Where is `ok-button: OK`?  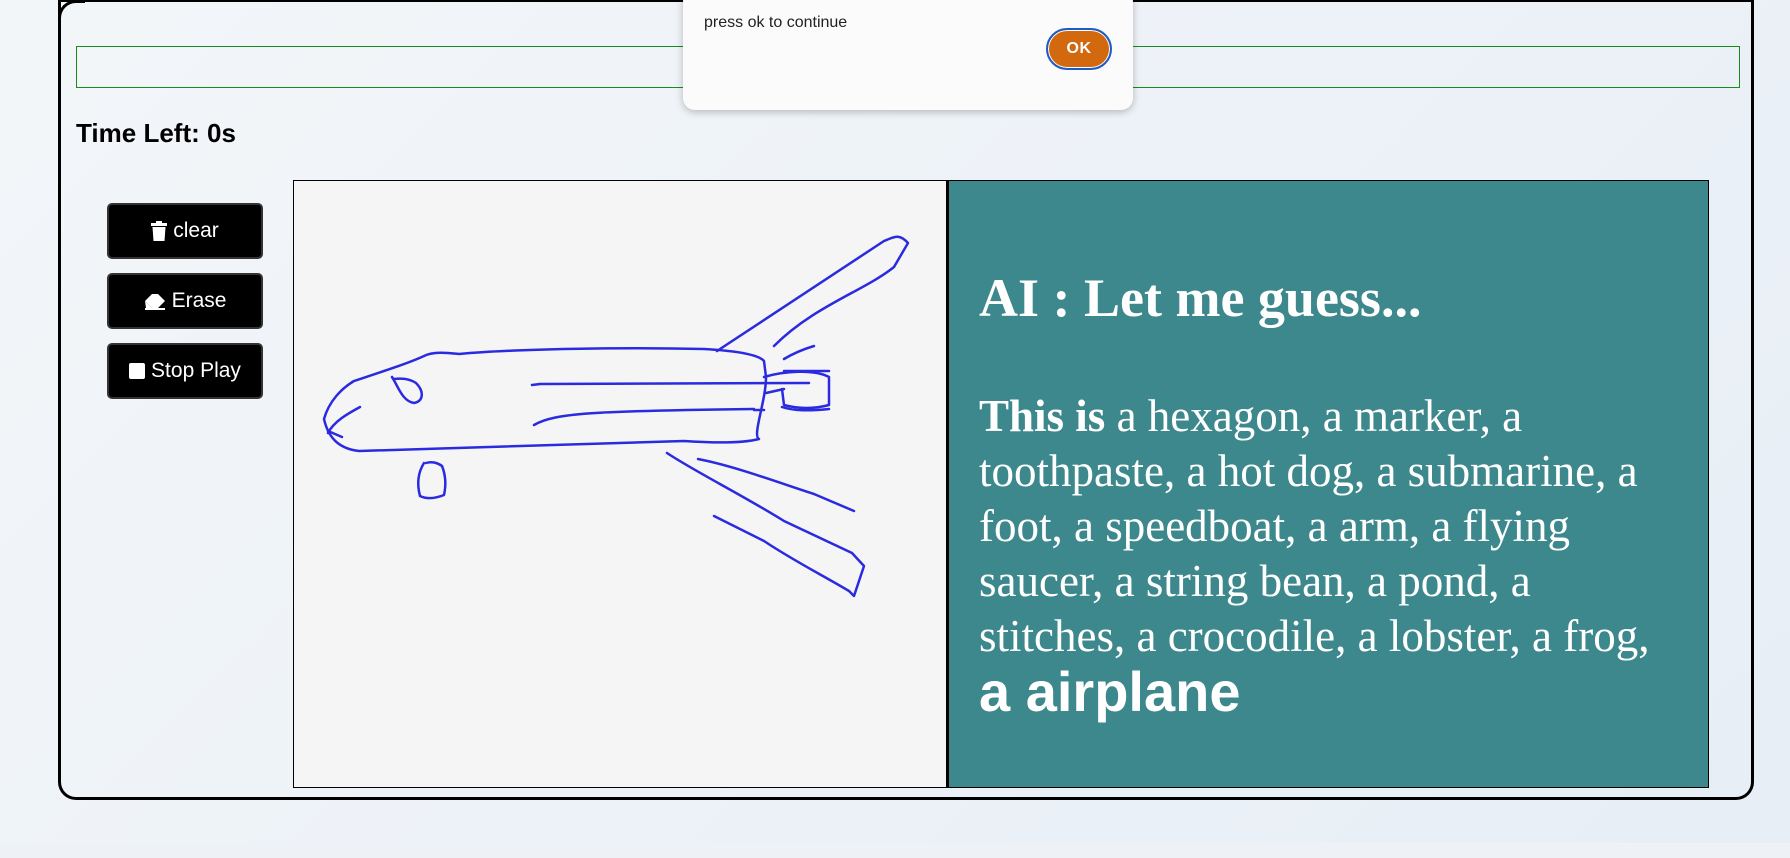
ok-button: OK is located at coordinates (1079, 49).